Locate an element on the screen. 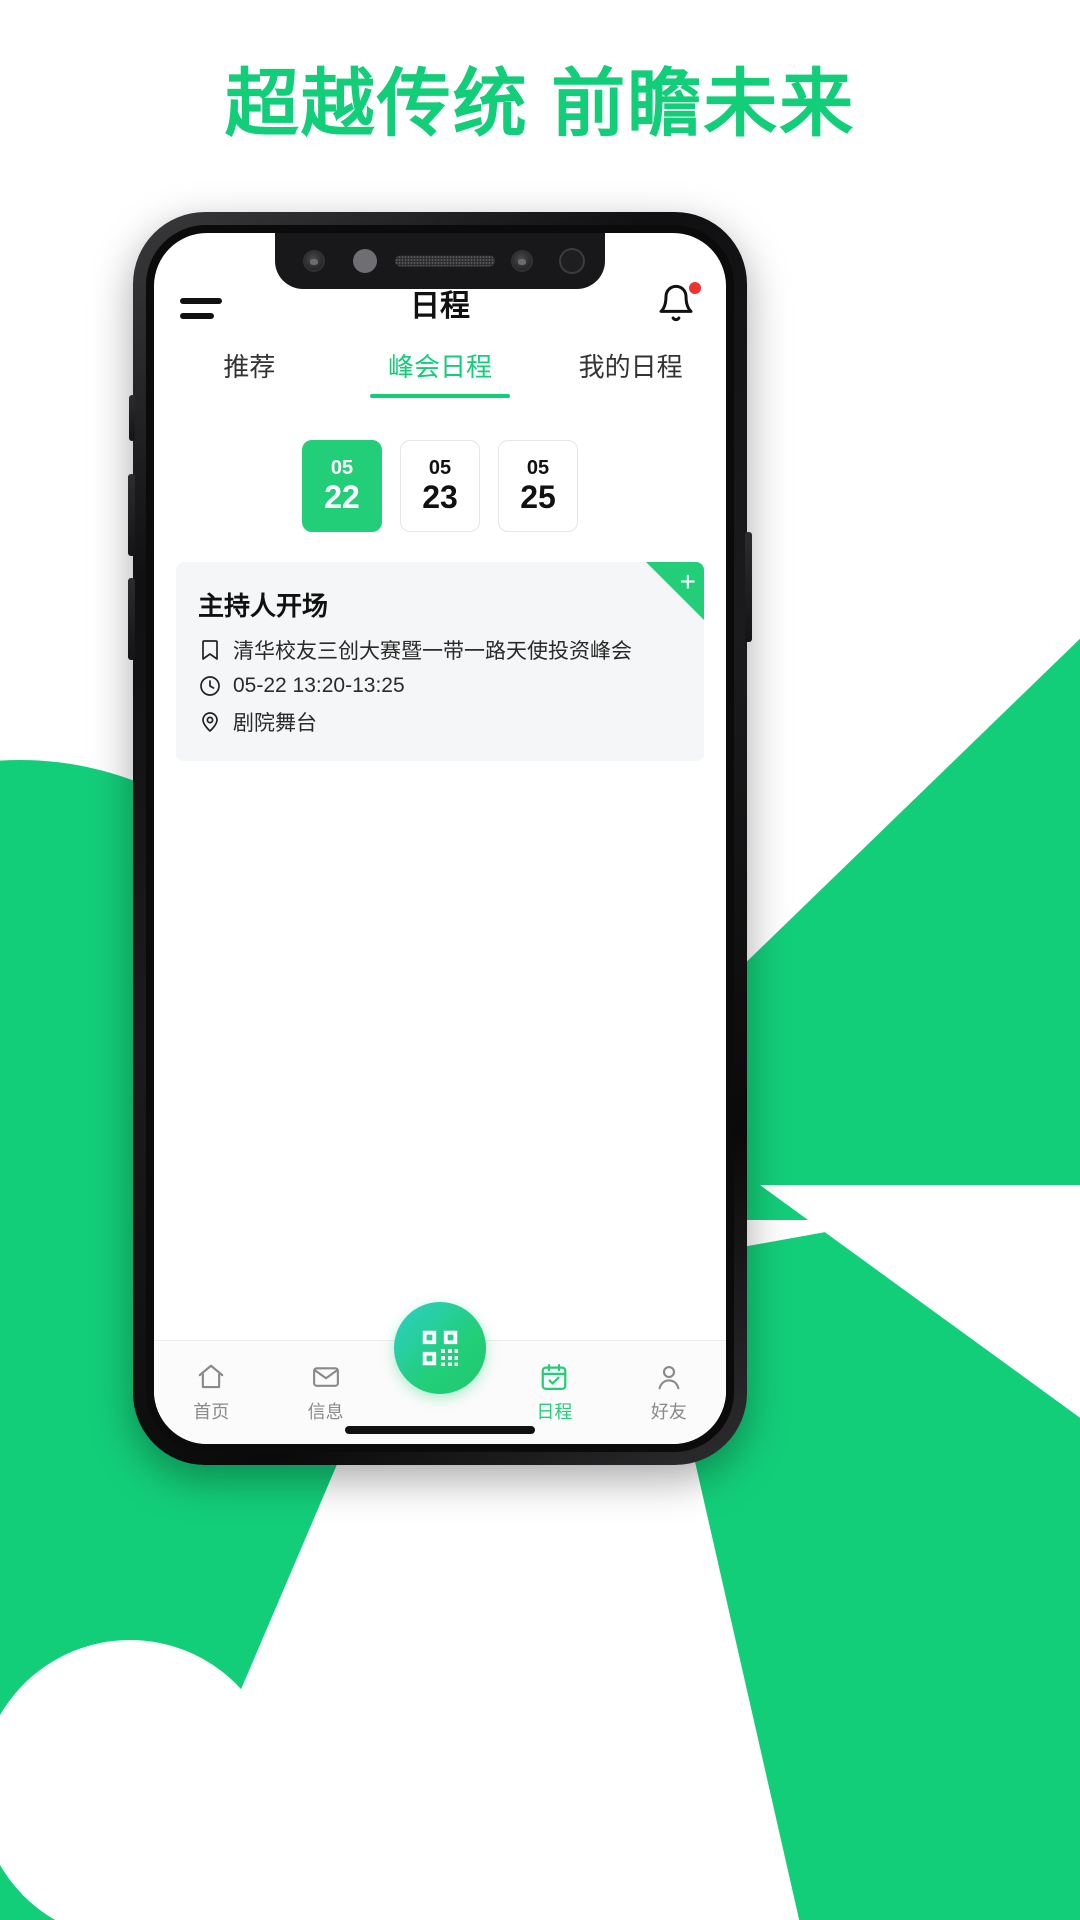  phone-notch is located at coordinates (440, 261).